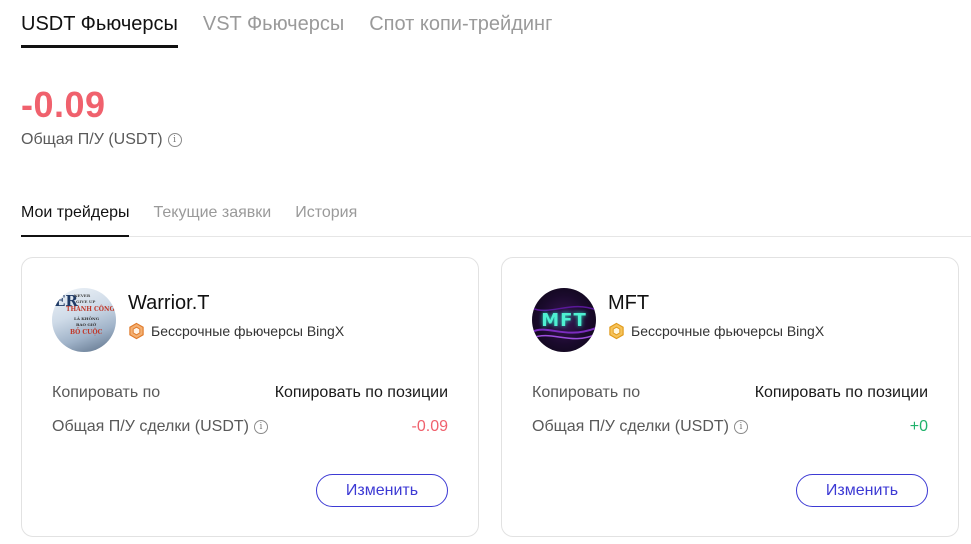 The image size is (971, 544). I want to click on total-pnl-label-row: Общая П/У (USDT) i, so click(101, 140).